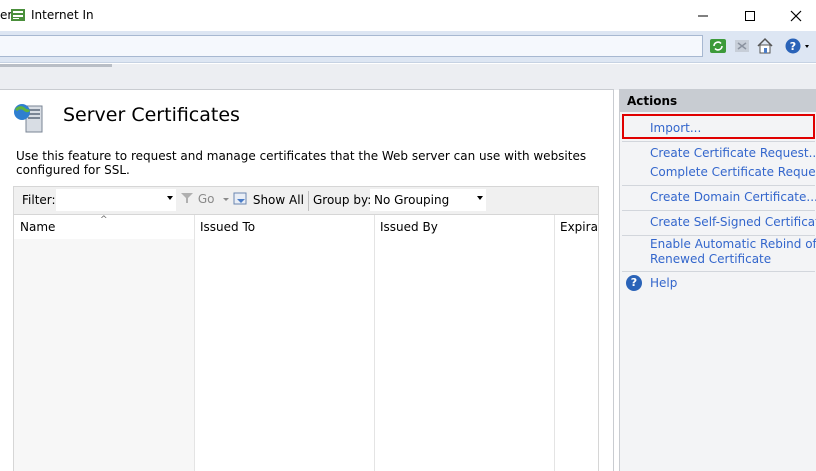 The image size is (816, 471). What do you see at coordinates (351, 46) in the screenshot?
I see `address-input` at bounding box center [351, 46].